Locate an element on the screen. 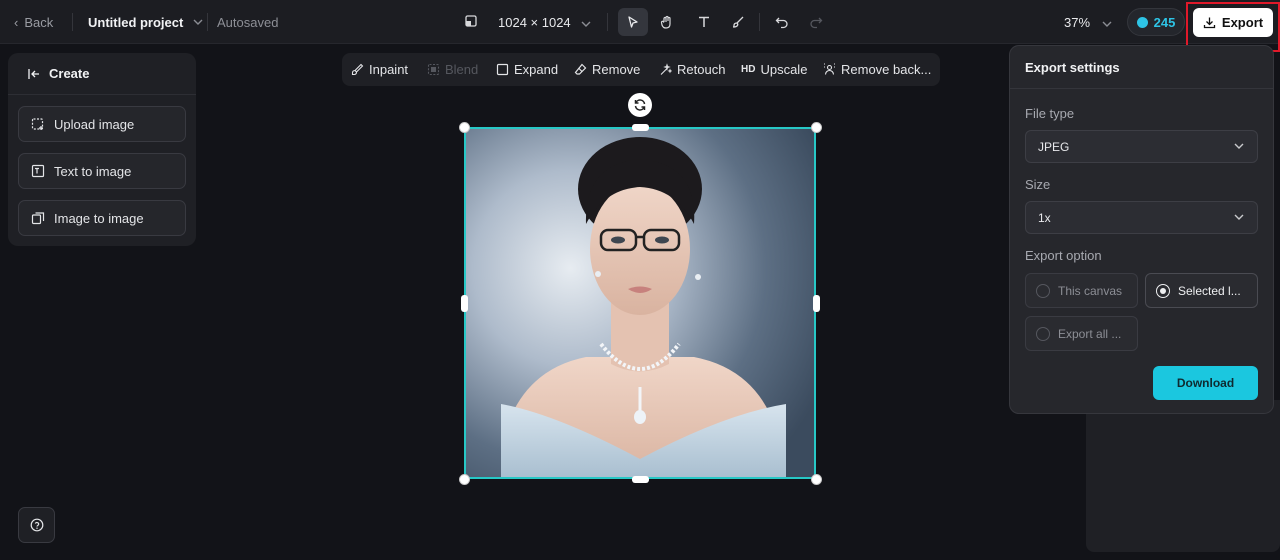  retouch-icon is located at coordinates (666, 69).